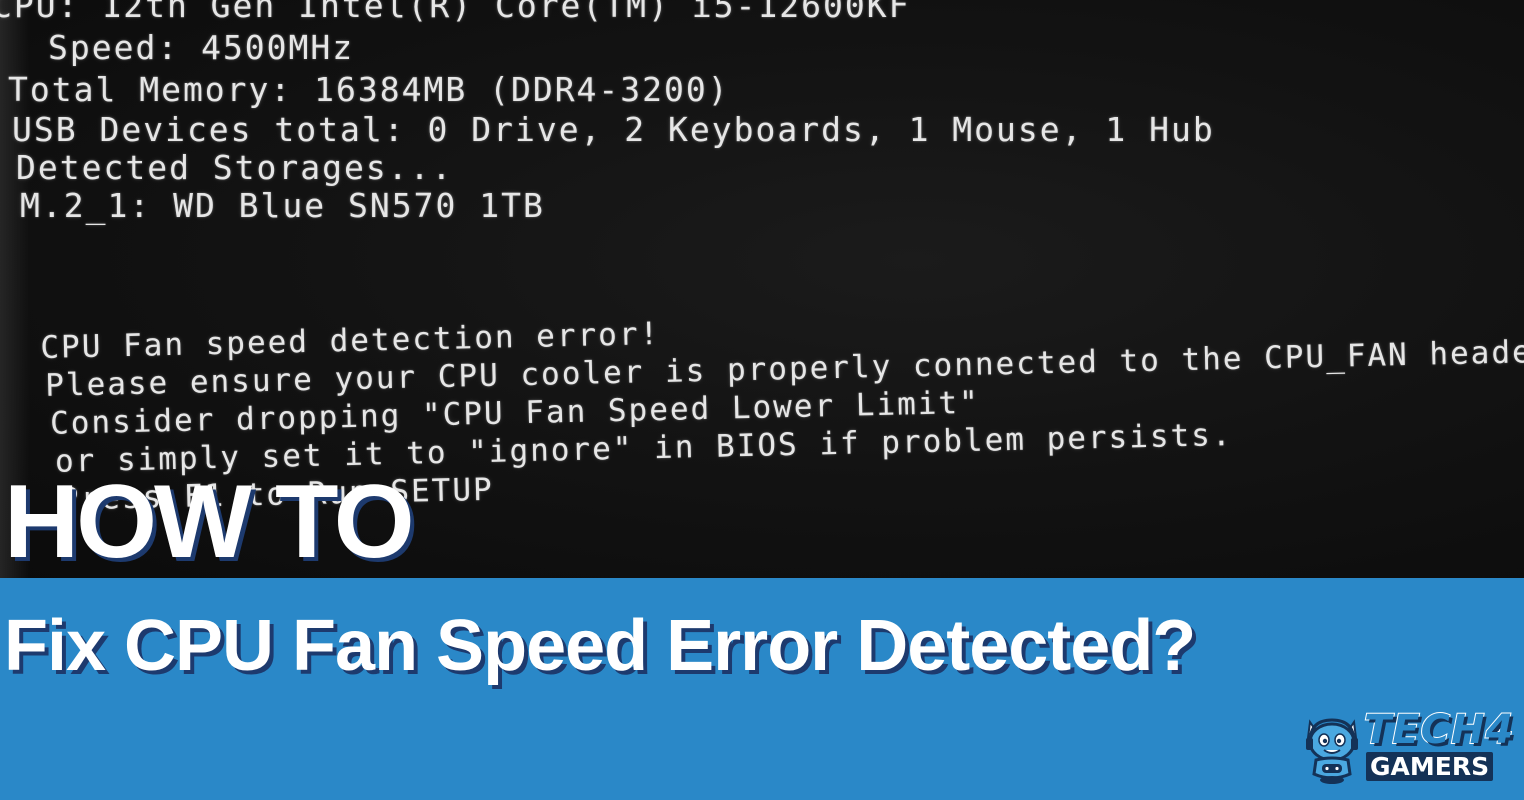  I want to click on how-to-heading: HOW TO, so click(209, 522).